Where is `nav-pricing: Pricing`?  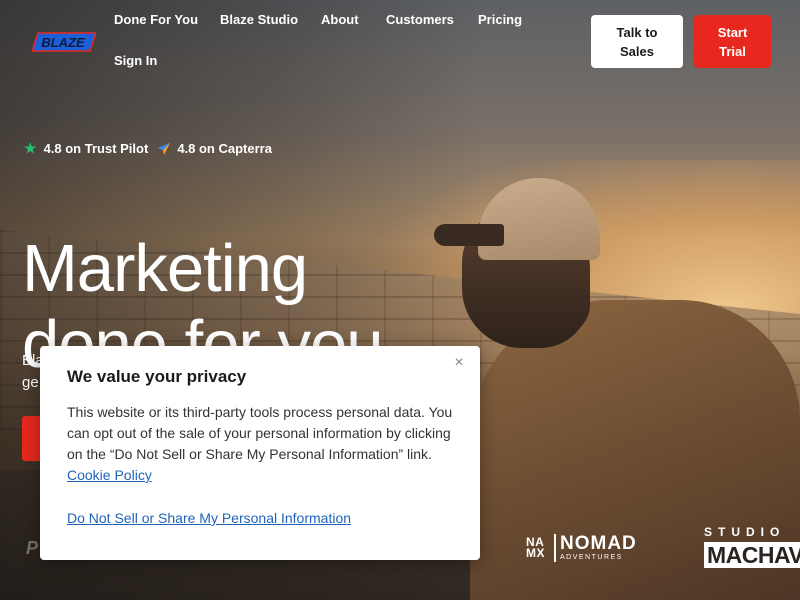
nav-pricing: Pricing is located at coordinates (500, 19).